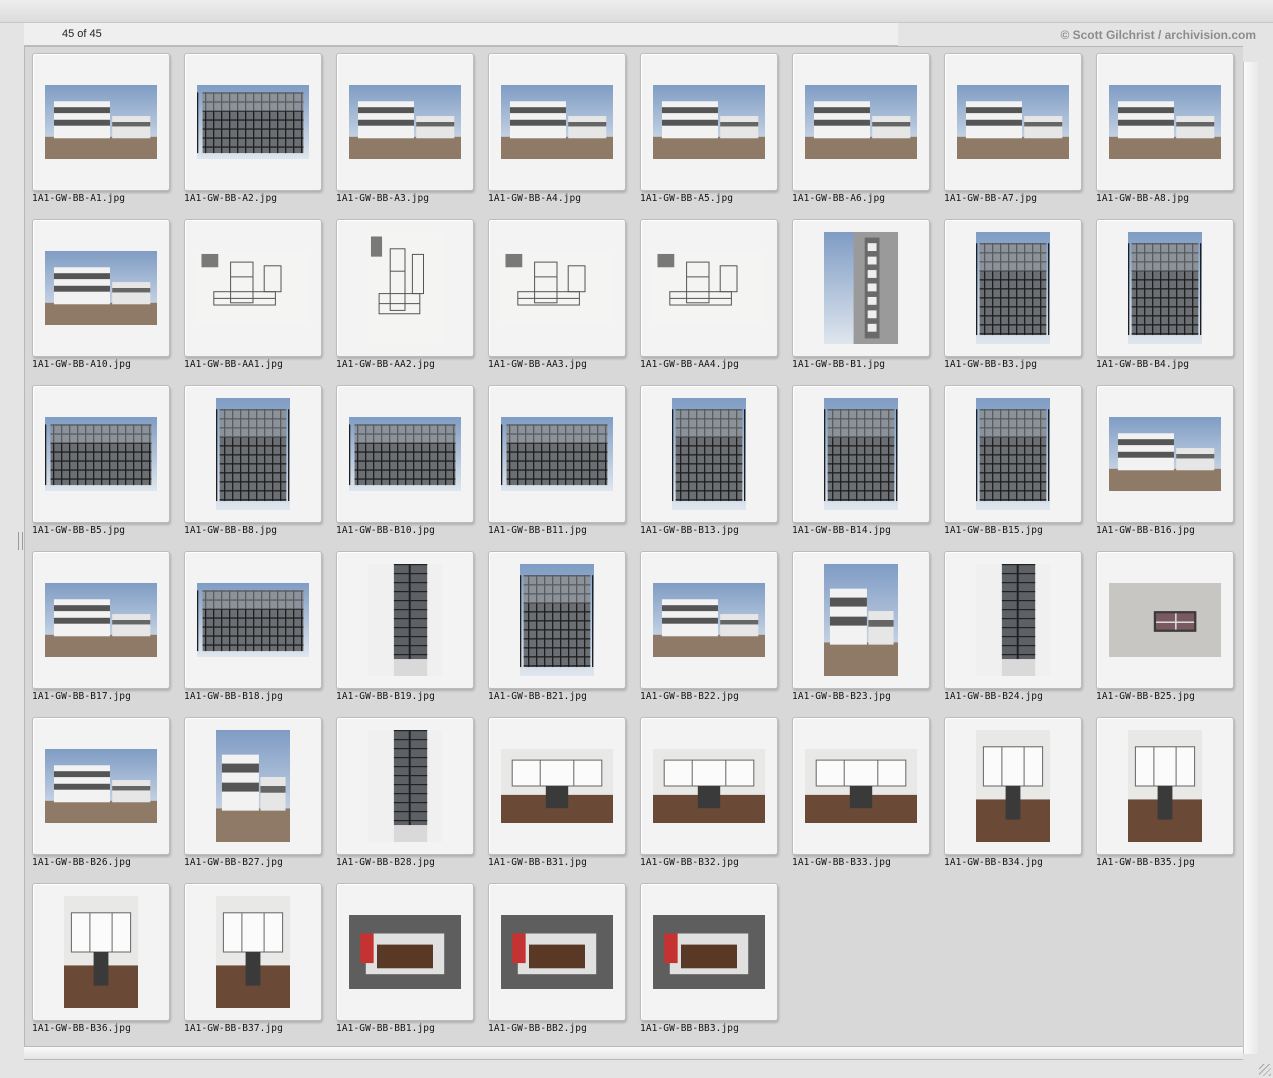 The height and width of the screenshot is (1078, 1273). I want to click on thumbnail-item: 1A1-GW-BB-B23.jpg, so click(868, 634).